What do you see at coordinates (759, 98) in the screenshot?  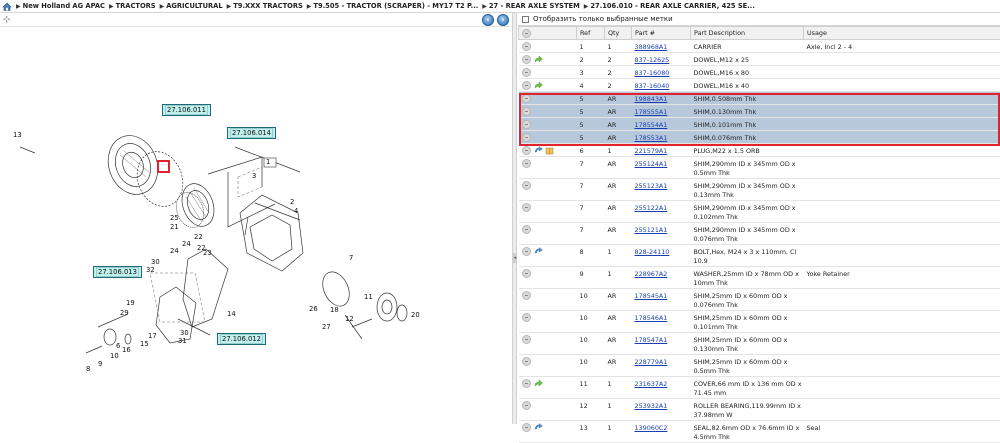 I see `table-row: 5AR198843A1SHIM,0.508mm Thk` at bounding box center [759, 98].